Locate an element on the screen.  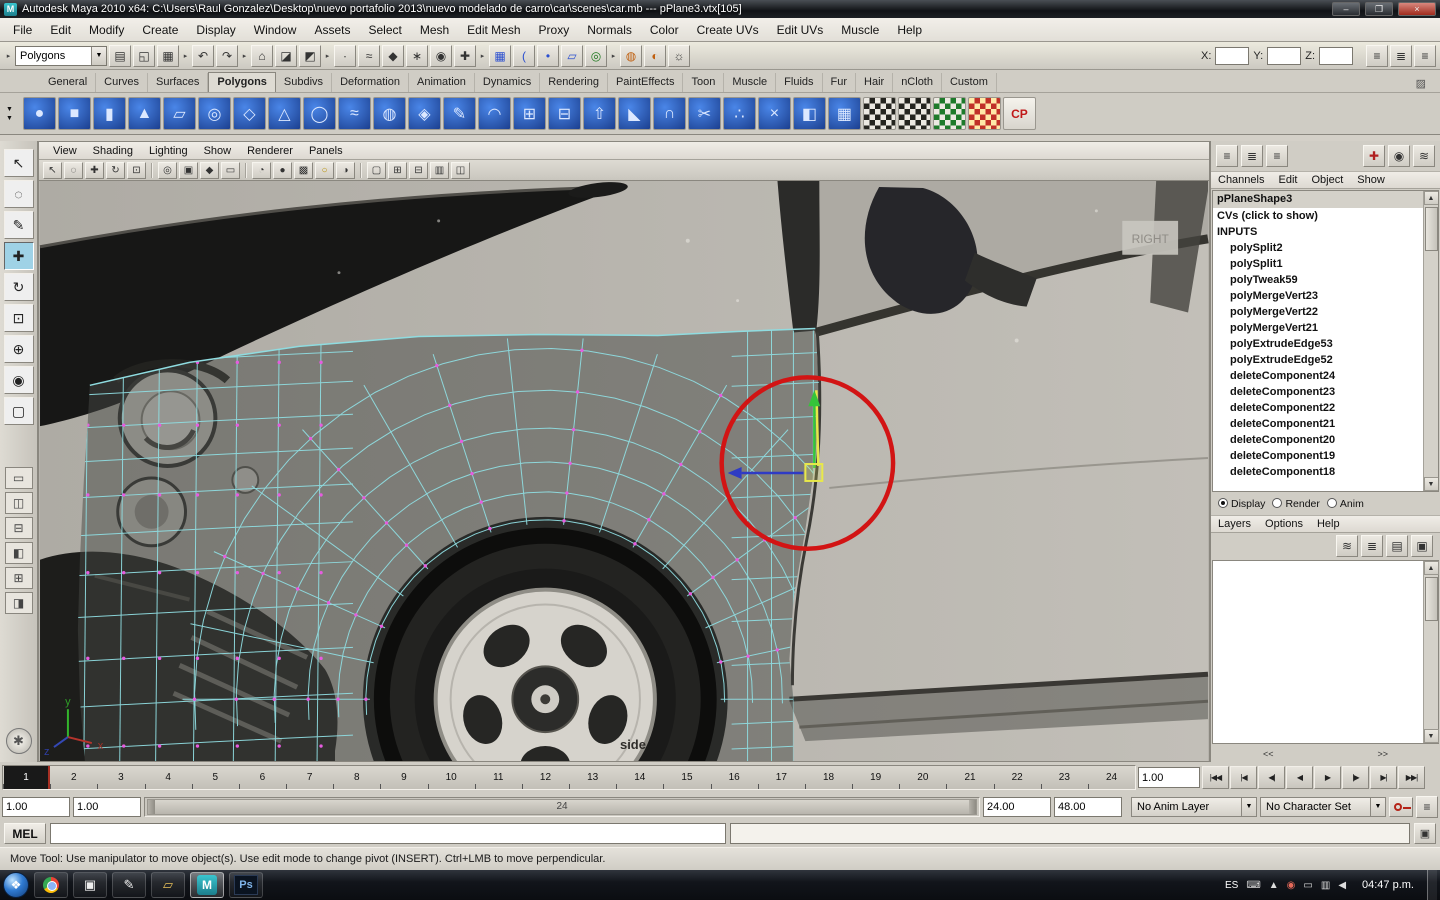
play-forwards-button: ▶ is located at coordinates (1327, 777).